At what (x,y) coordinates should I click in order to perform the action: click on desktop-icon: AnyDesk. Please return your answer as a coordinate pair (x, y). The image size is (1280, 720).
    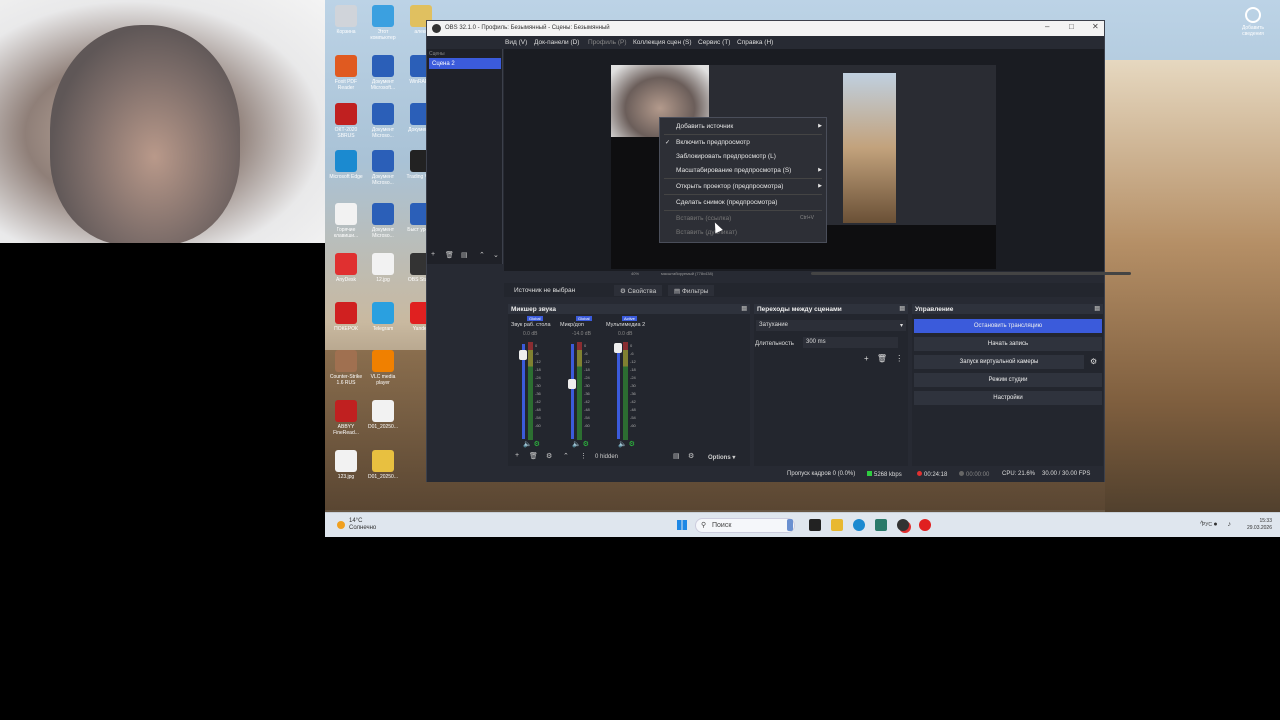
    Looking at the image, I should click on (346, 268).